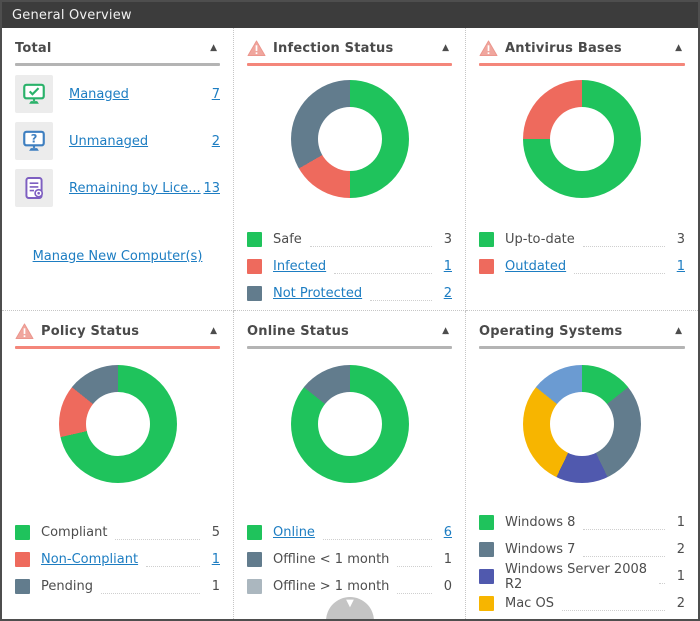 This screenshot has width=700, height=621. I want to click on legend-item-mac-os: Mac OS 2, so click(582, 603).